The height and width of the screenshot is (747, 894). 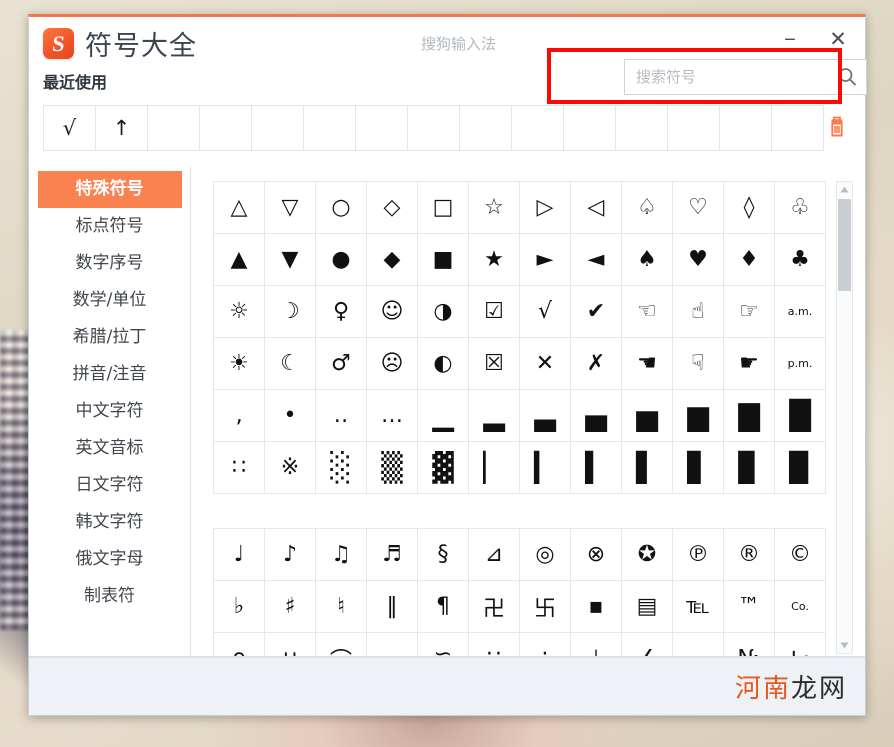 What do you see at coordinates (596, 416) in the screenshot?
I see `symbol-cell: ▄` at bounding box center [596, 416].